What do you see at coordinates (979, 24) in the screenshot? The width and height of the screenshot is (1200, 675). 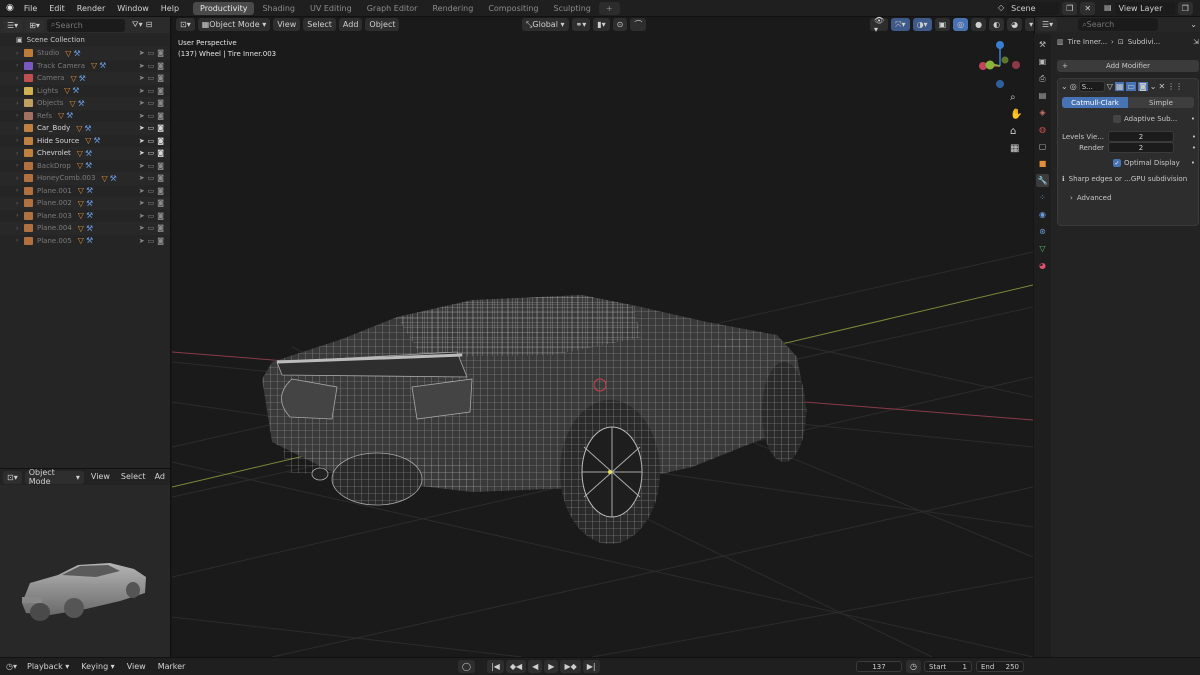 I see `shading-solid-icon: ●` at bounding box center [979, 24].